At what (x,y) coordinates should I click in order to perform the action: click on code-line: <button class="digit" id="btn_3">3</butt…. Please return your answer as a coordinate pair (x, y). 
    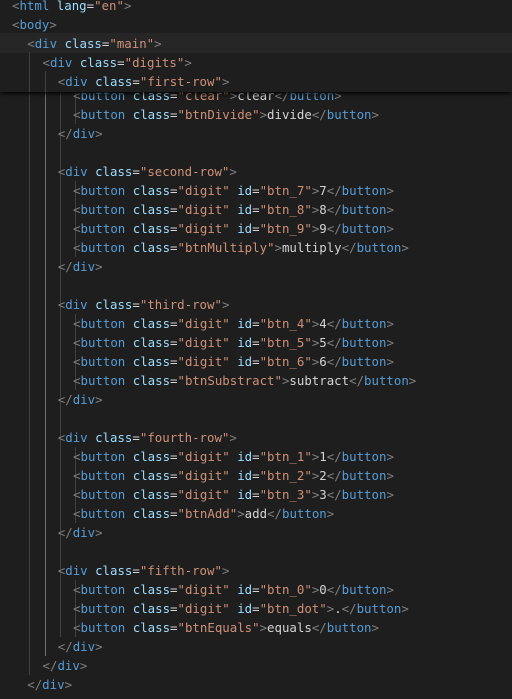
    Looking at the image, I should click on (233, 494).